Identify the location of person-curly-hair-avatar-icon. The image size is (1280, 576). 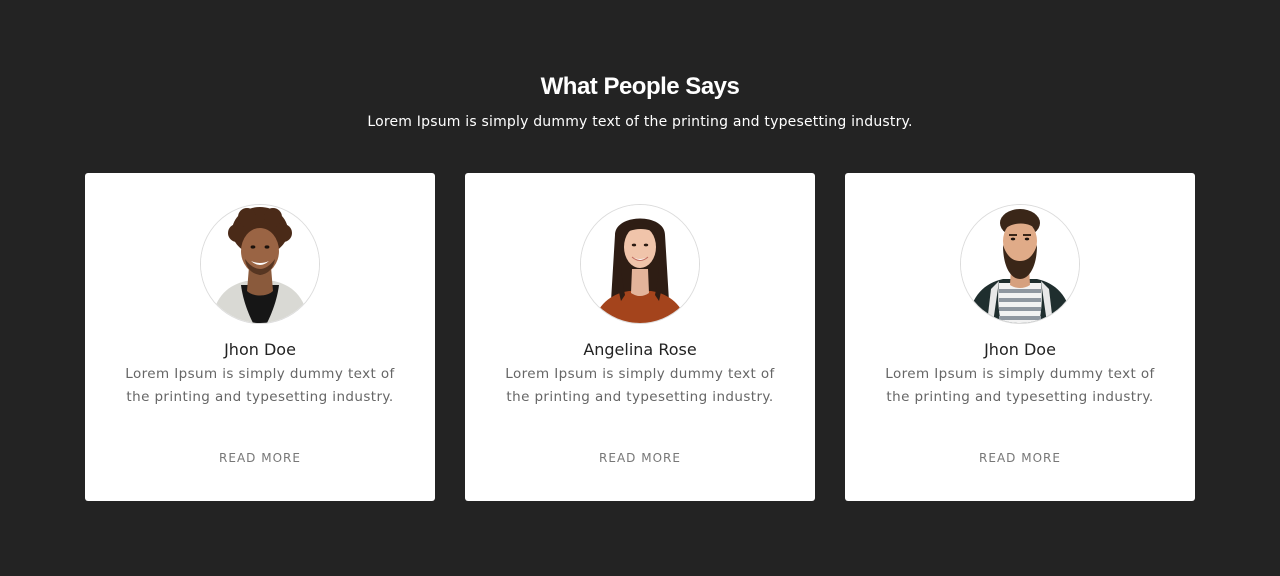
(260, 264).